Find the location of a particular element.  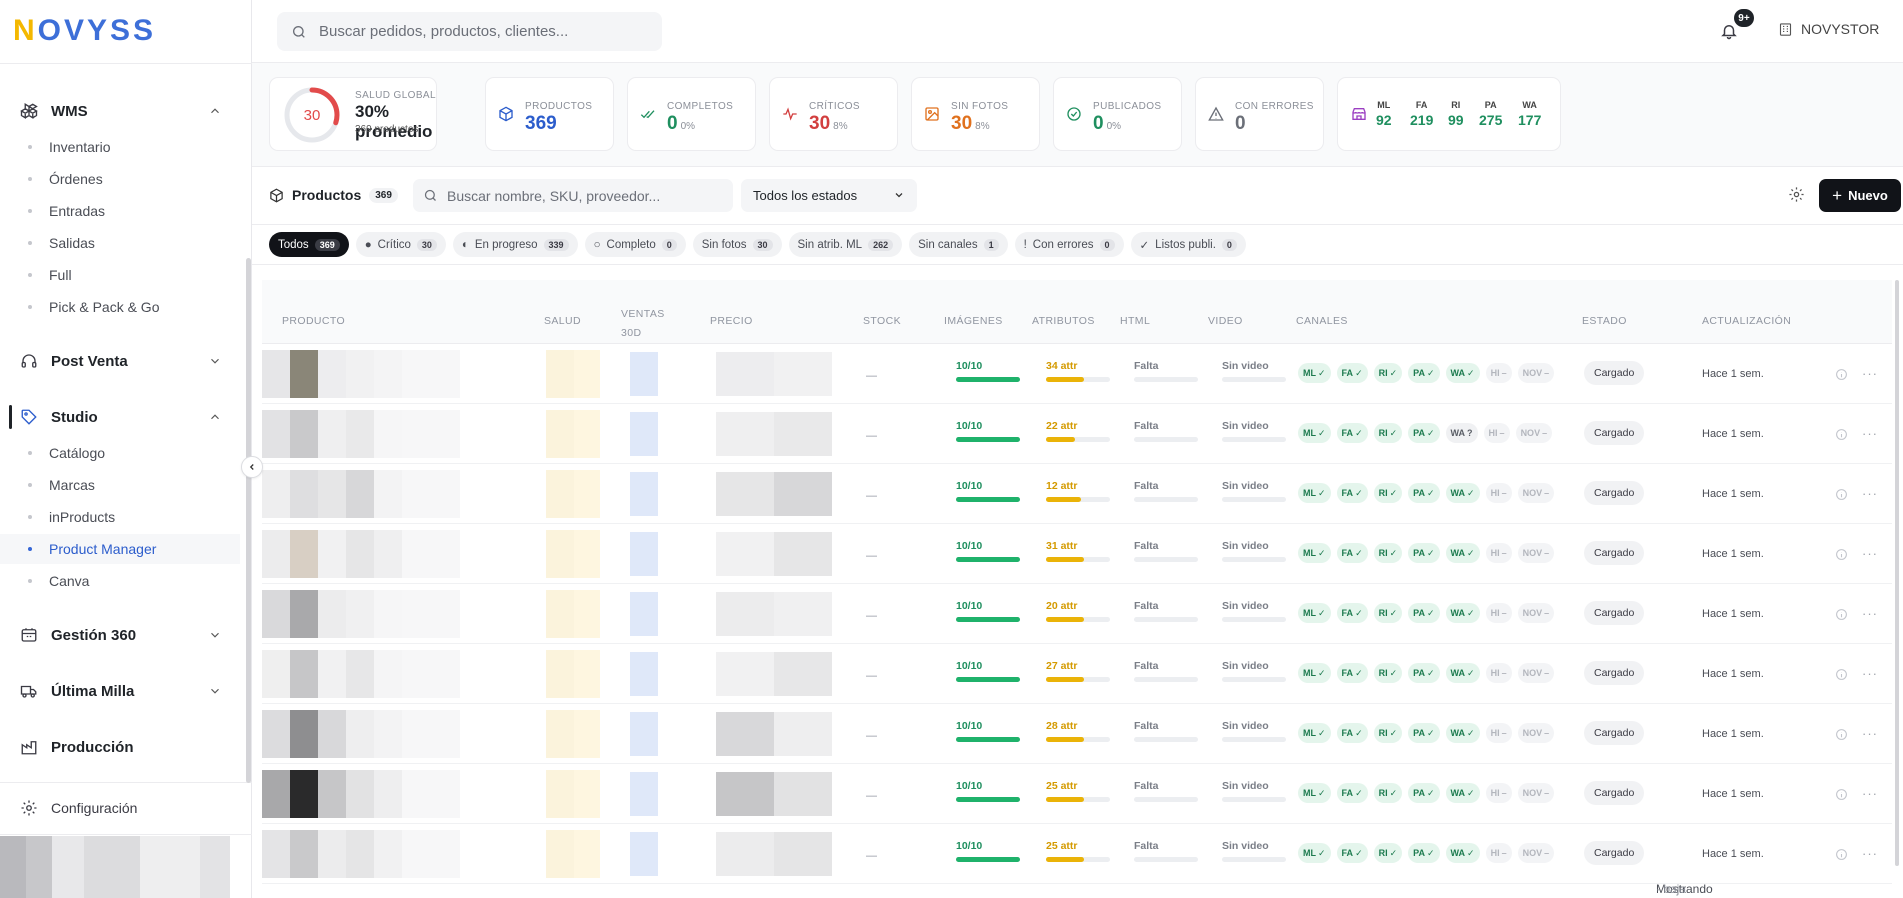

product-search is located at coordinates (573, 195).